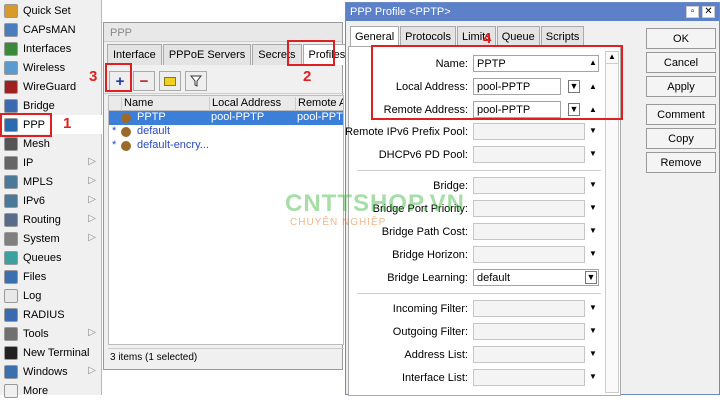 The image size is (720, 400). What do you see at coordinates (226, 132) in the screenshot?
I see `table-row: * default` at bounding box center [226, 132].